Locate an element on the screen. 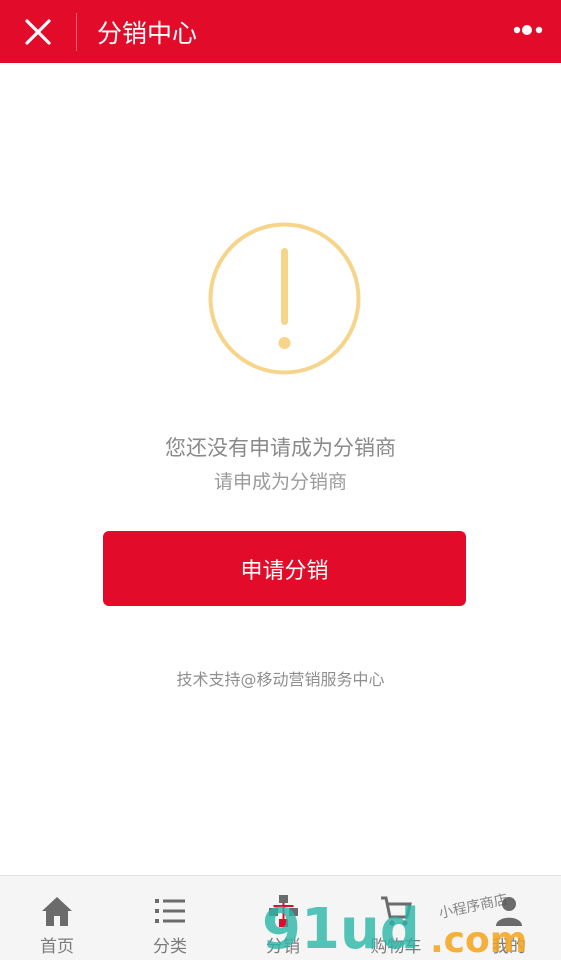  home-icon is located at coordinates (57, 911).